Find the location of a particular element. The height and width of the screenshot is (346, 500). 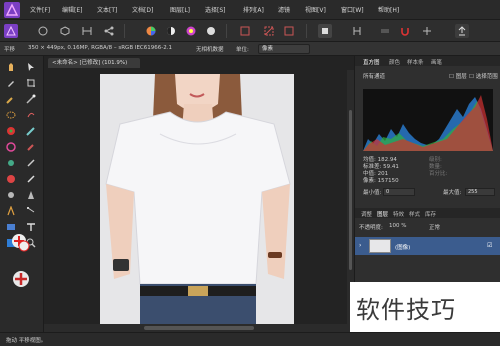

menu-arrange: 排列[A] is located at coordinates (253, 9).